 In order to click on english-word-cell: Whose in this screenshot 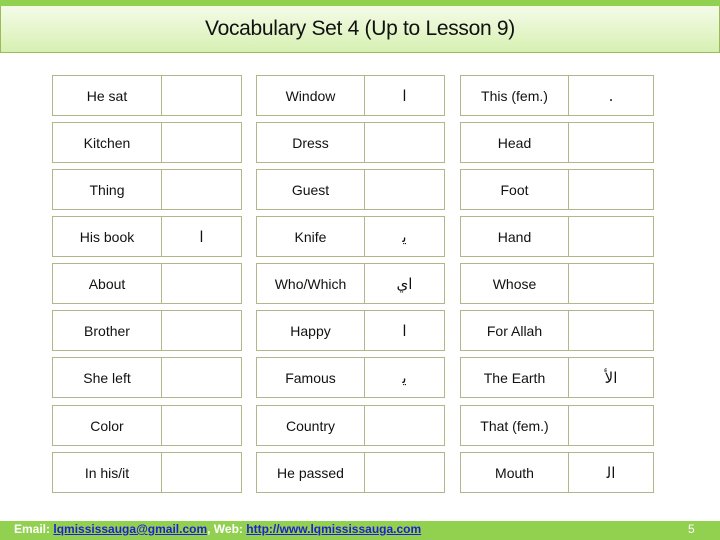, I will do `click(514, 283)`.